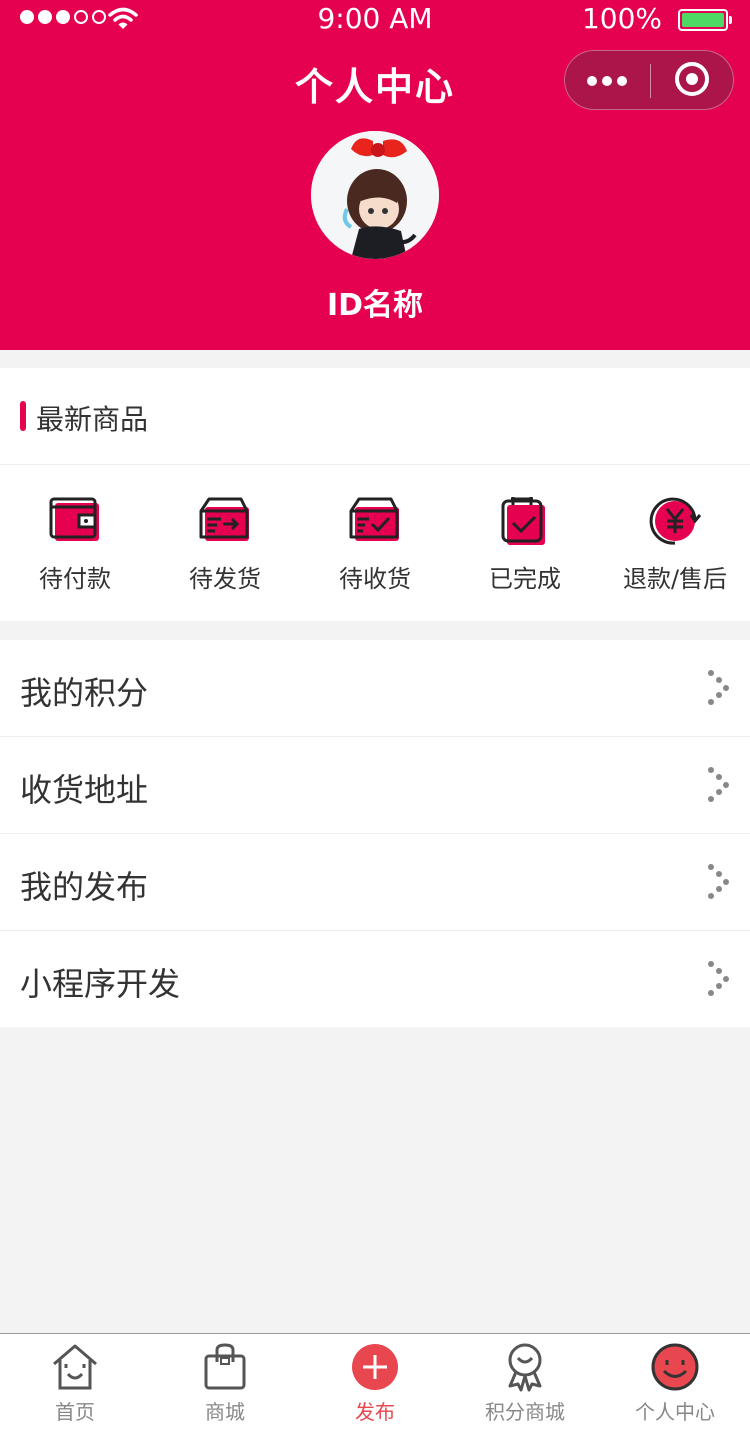 Image resolution: width=750 pixels, height=1430 pixels. I want to click on order-label: 待付款, so click(75, 579).